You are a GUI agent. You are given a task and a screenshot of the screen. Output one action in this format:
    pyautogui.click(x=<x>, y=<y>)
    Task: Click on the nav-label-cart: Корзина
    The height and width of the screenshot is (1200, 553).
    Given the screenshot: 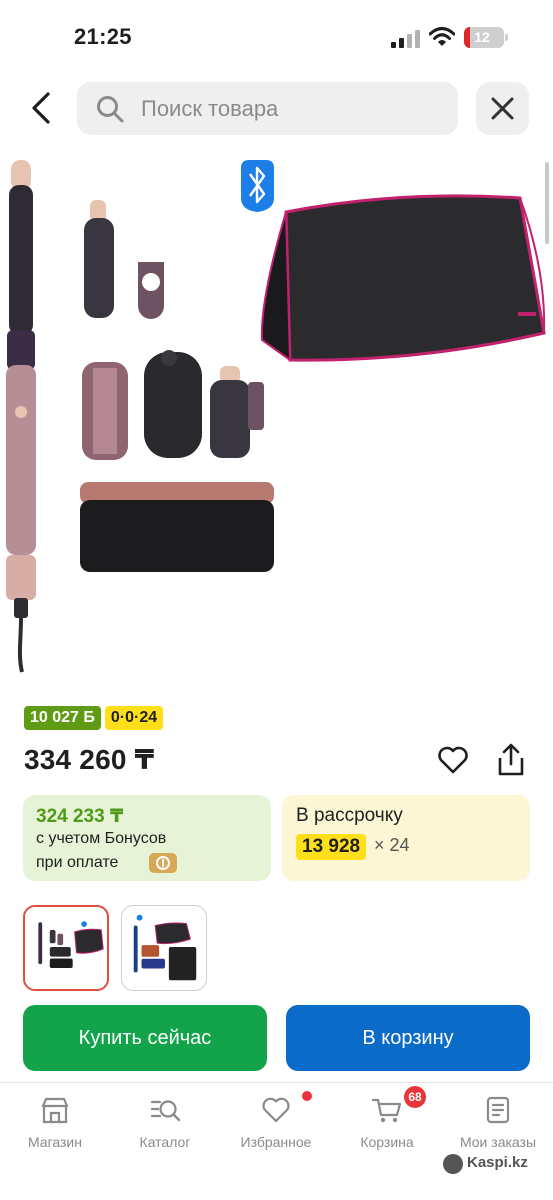 What is the action you would take?
    pyautogui.click(x=387, y=1142)
    